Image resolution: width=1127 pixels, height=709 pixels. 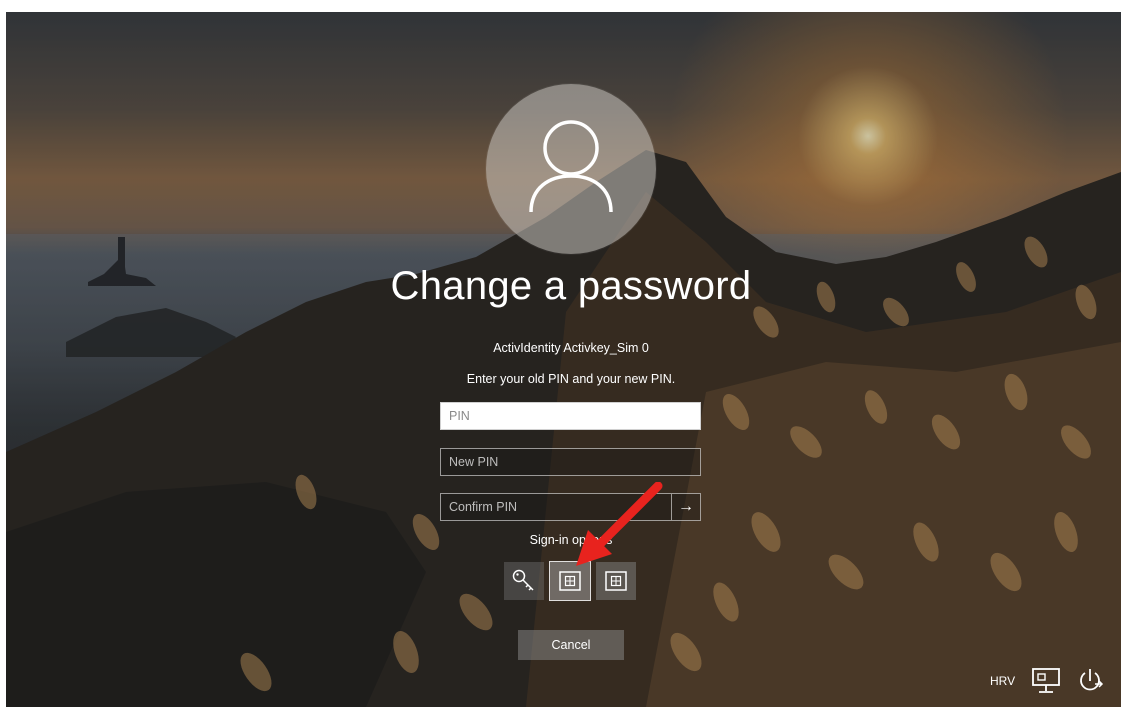 What do you see at coordinates (571, 379) in the screenshot?
I see `instruction-text: Enter your old PIN and your new PIN.` at bounding box center [571, 379].